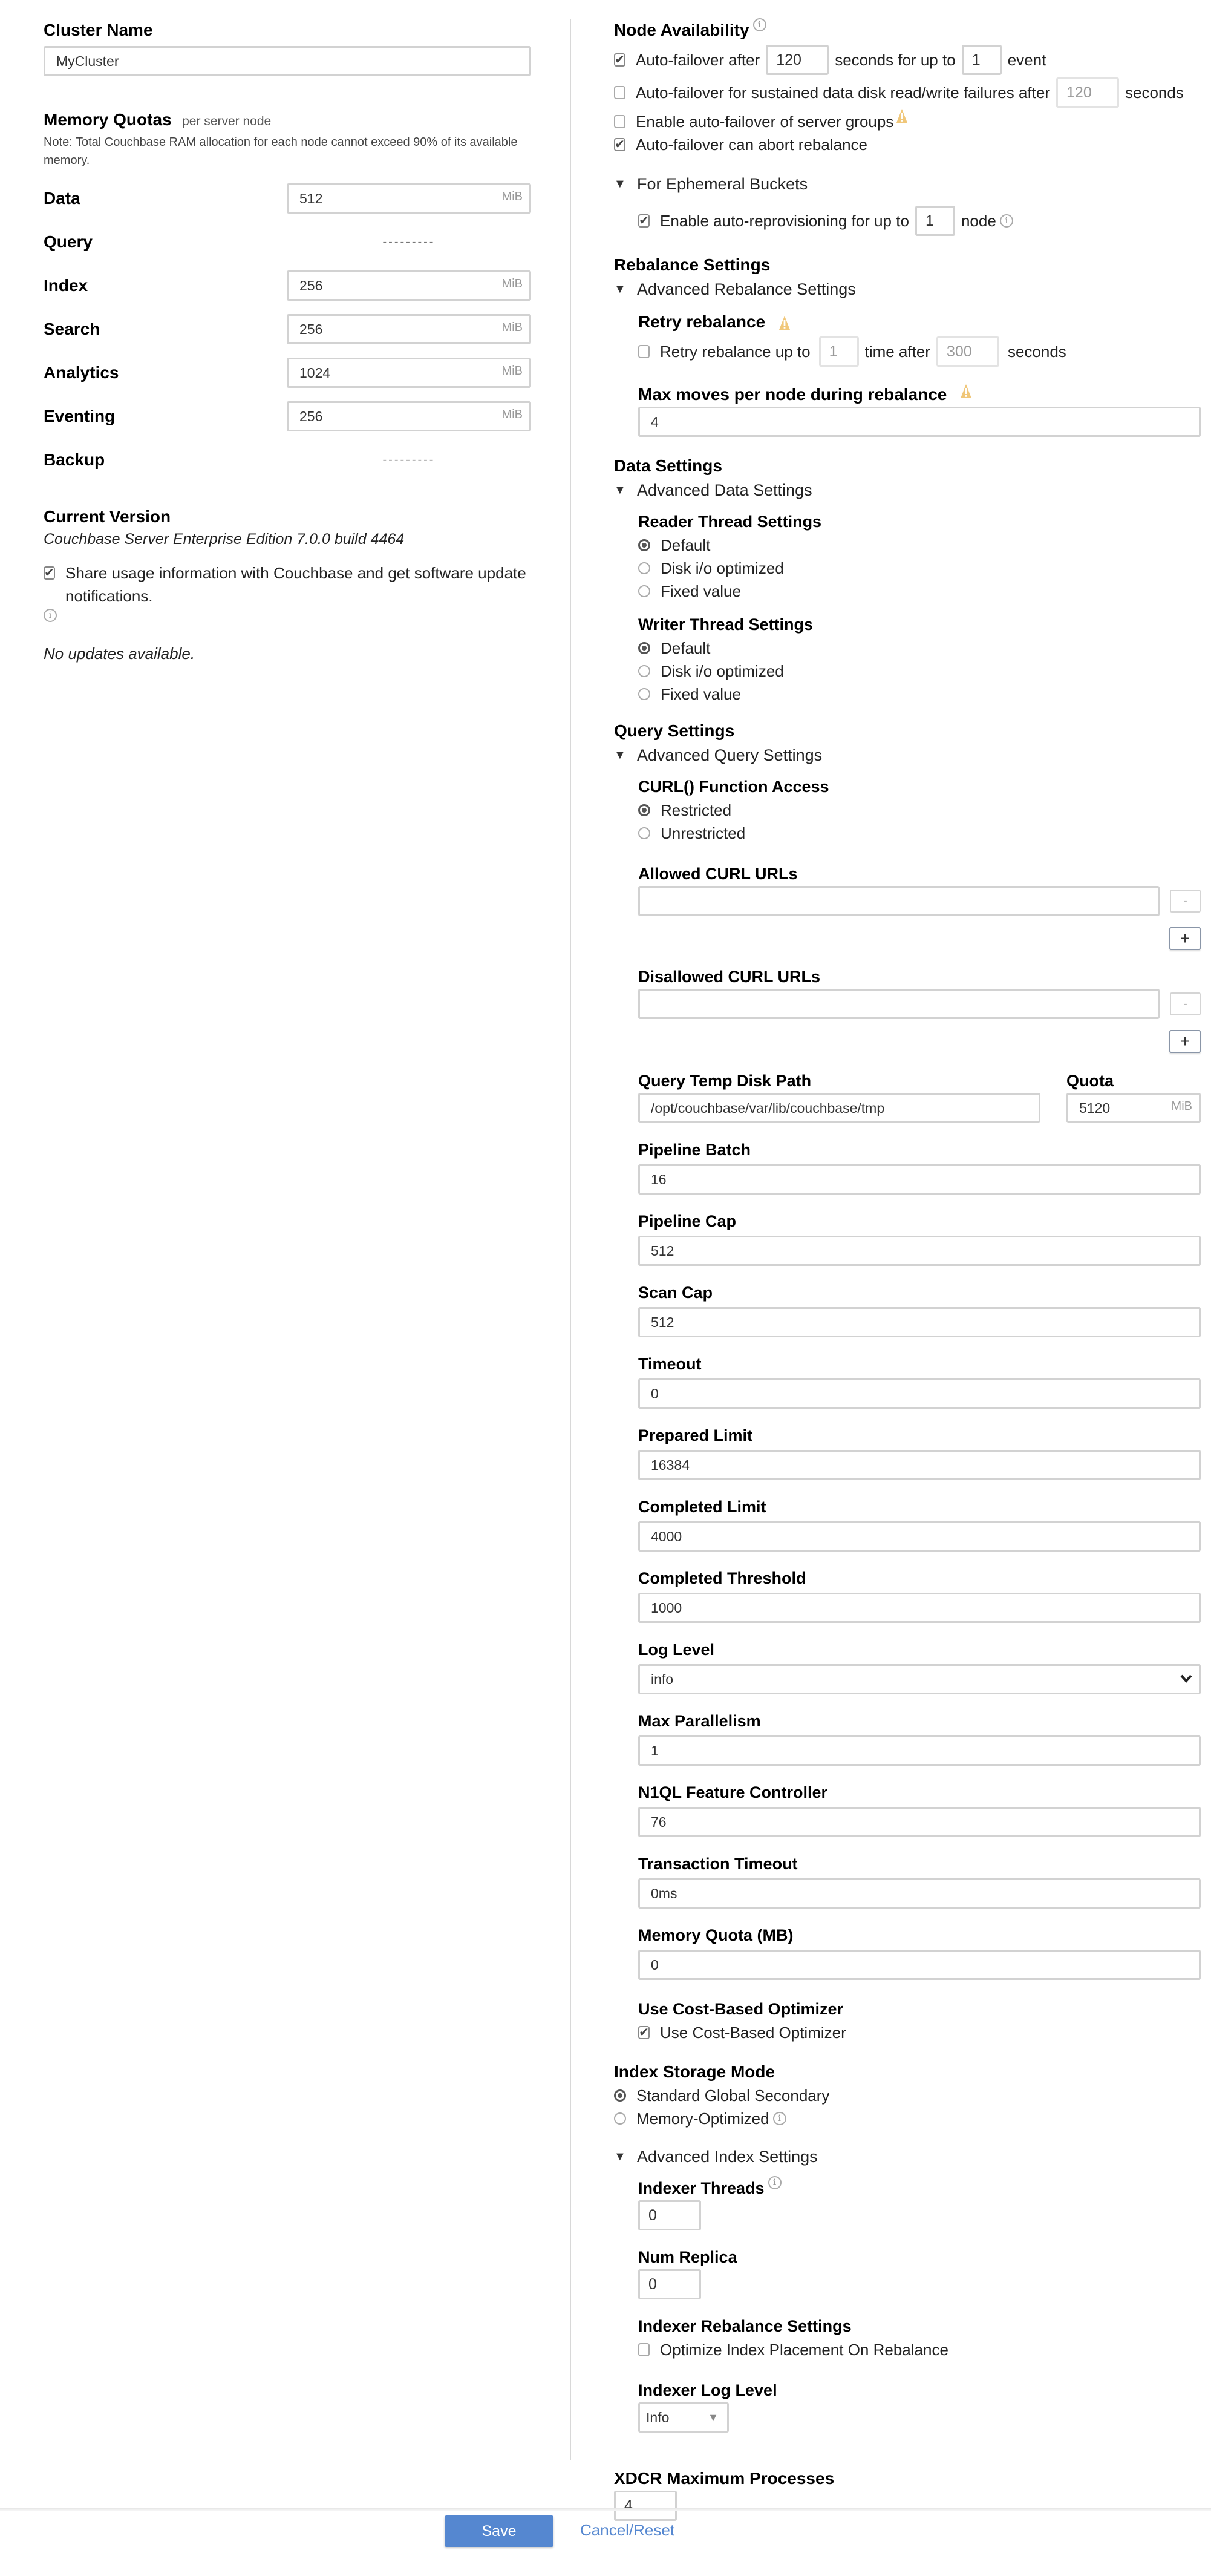 Image resolution: width=1211 pixels, height=2576 pixels. I want to click on cbo-checkbox: ✔, so click(644, 2032).